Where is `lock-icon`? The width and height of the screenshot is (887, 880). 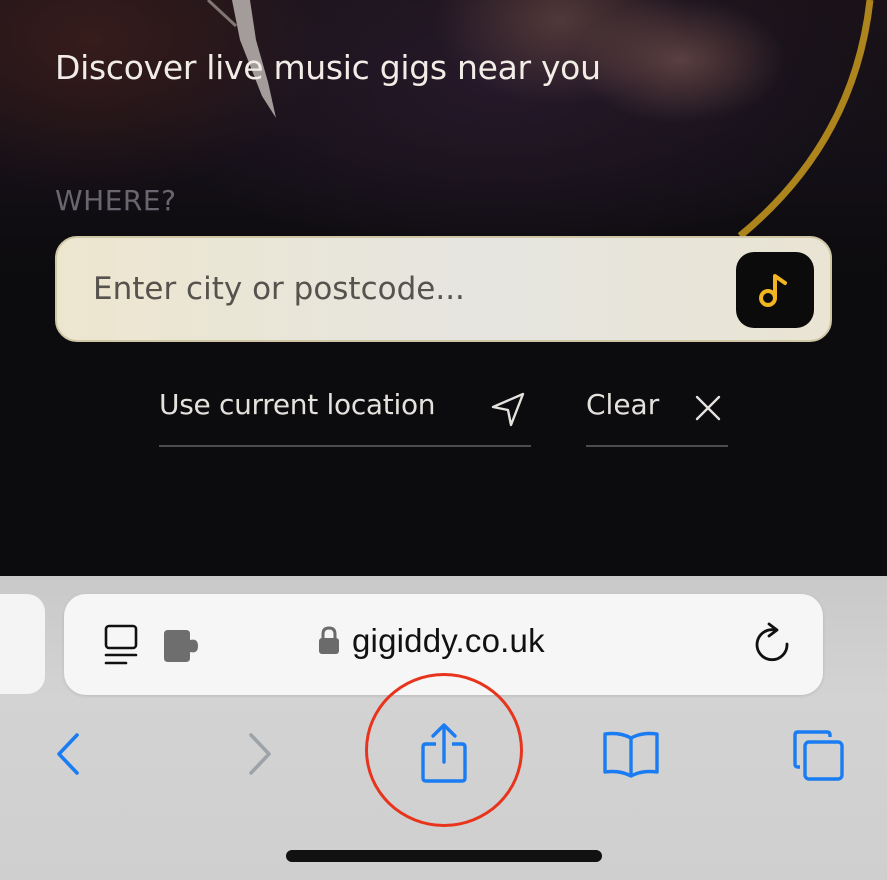 lock-icon is located at coordinates (329, 640).